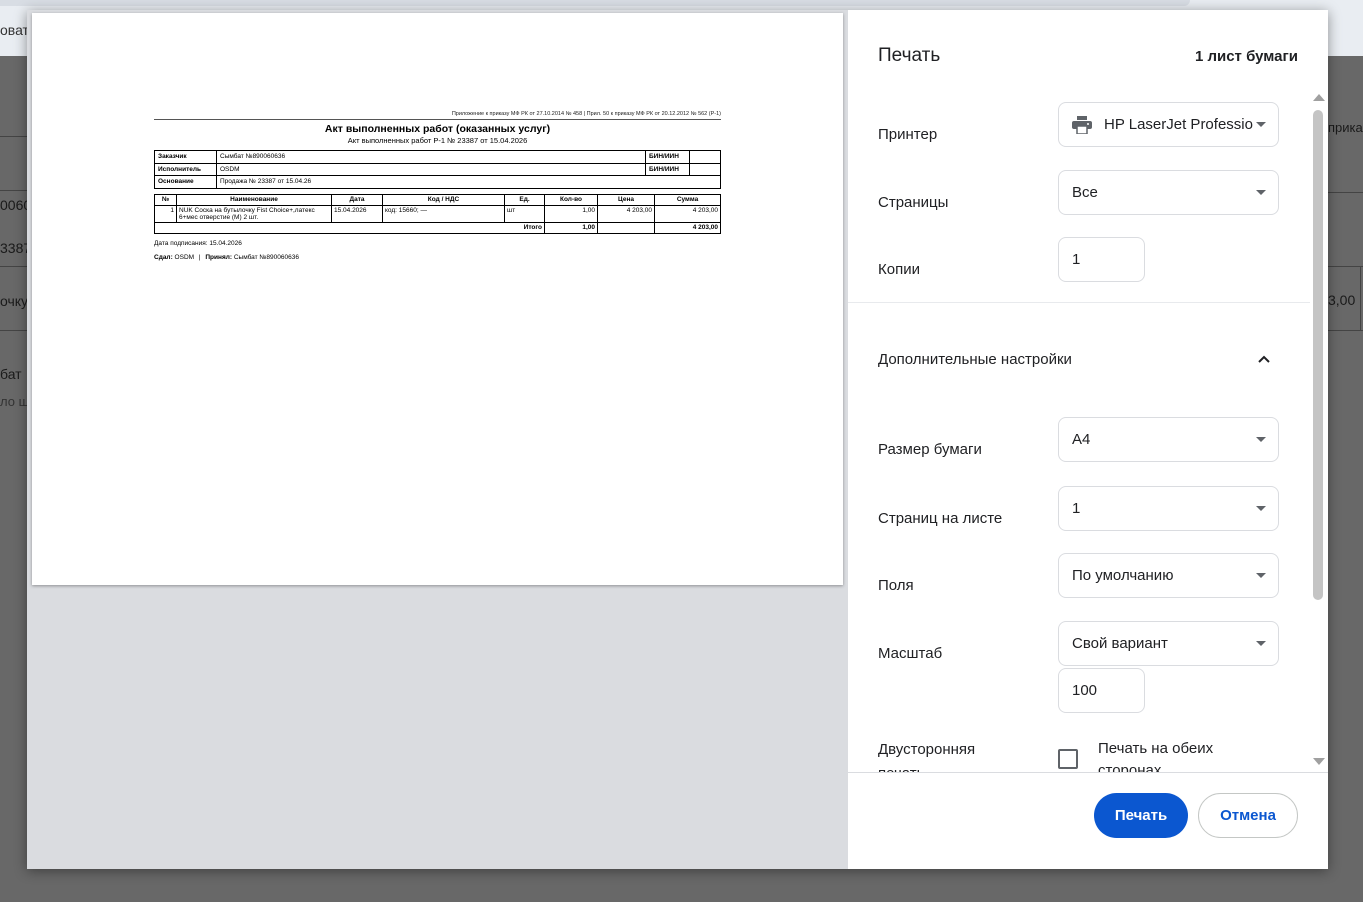 The height and width of the screenshot is (902, 1363). Describe the element at coordinates (437, 257) in the screenshot. I see `signatures: Сдал: OSDM | Принял: Сымбат №890060636` at that location.